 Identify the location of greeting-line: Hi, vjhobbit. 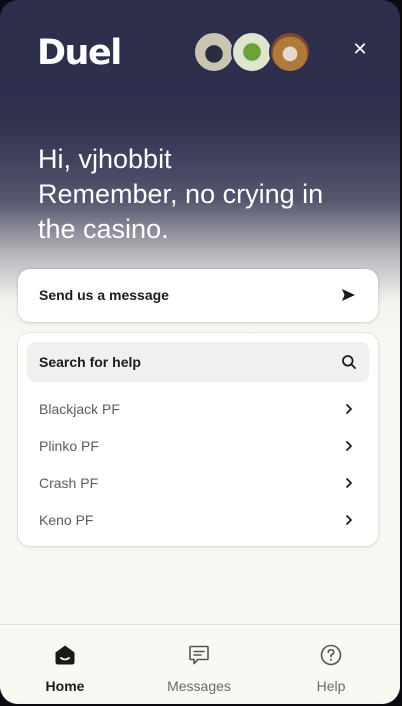
(105, 159).